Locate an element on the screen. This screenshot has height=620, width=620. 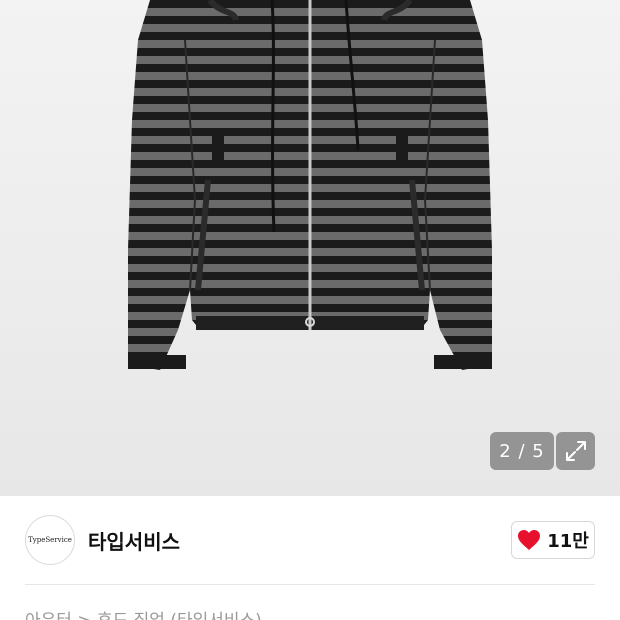
heart-icon is located at coordinates (529, 540).